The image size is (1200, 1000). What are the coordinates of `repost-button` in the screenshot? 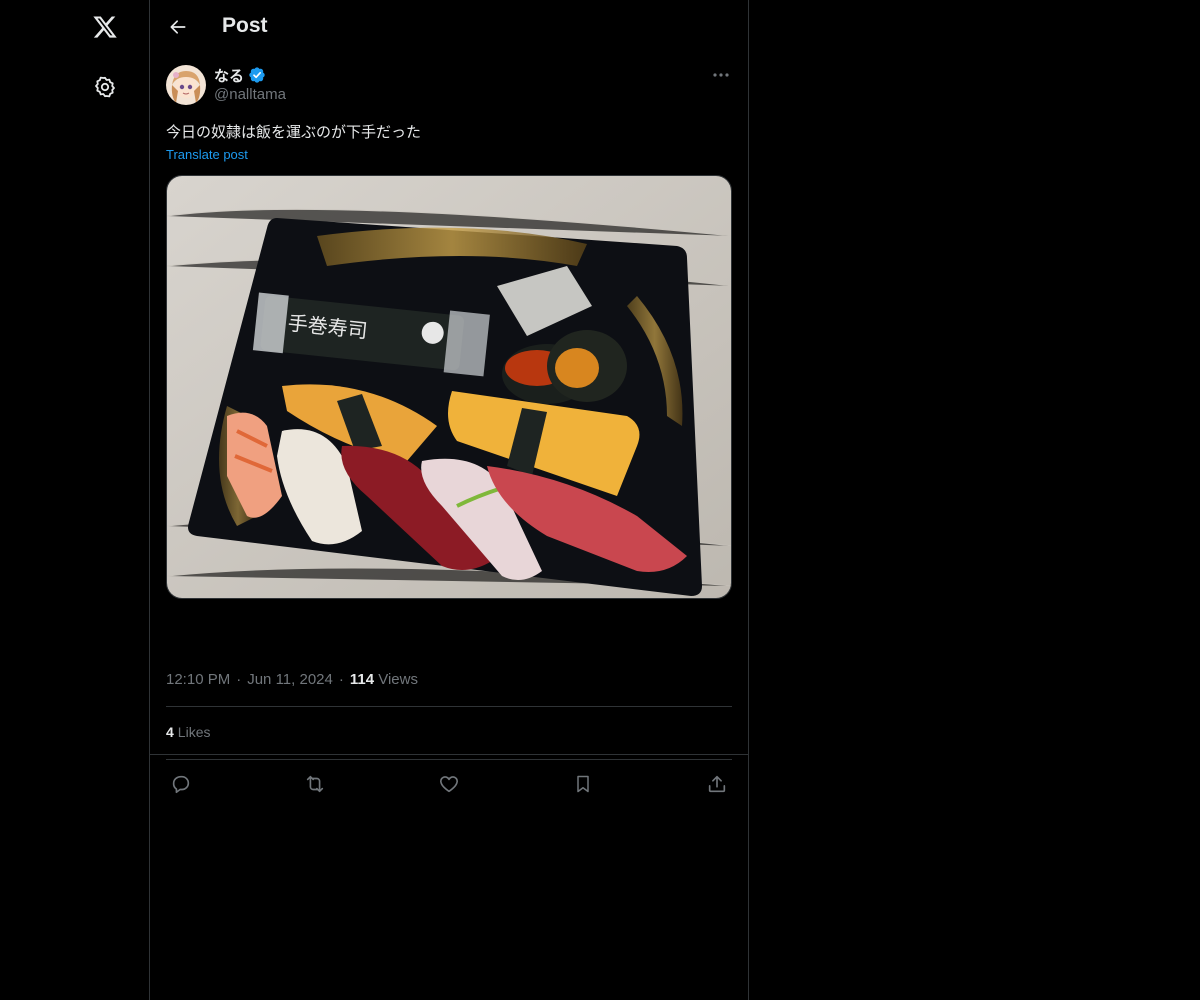 It's located at (315, 784).